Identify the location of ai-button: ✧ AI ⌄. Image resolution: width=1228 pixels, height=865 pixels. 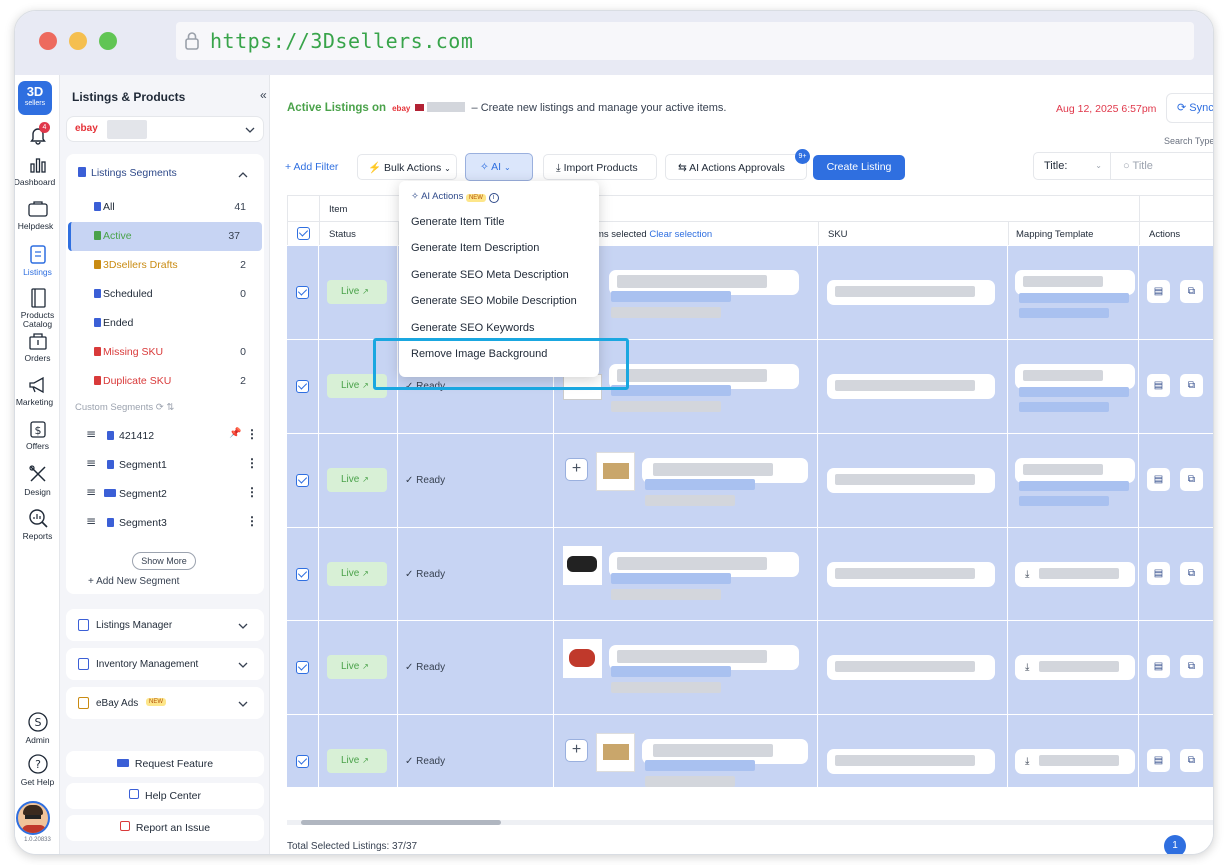
(499, 167).